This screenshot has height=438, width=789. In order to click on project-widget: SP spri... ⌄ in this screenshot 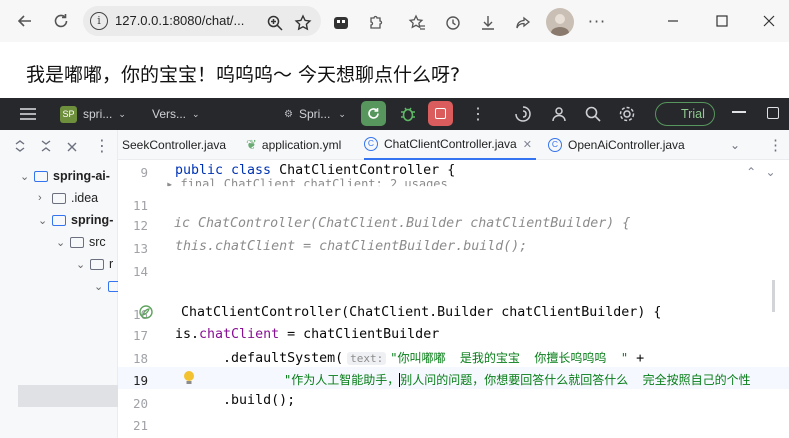, I will do `click(93, 114)`.